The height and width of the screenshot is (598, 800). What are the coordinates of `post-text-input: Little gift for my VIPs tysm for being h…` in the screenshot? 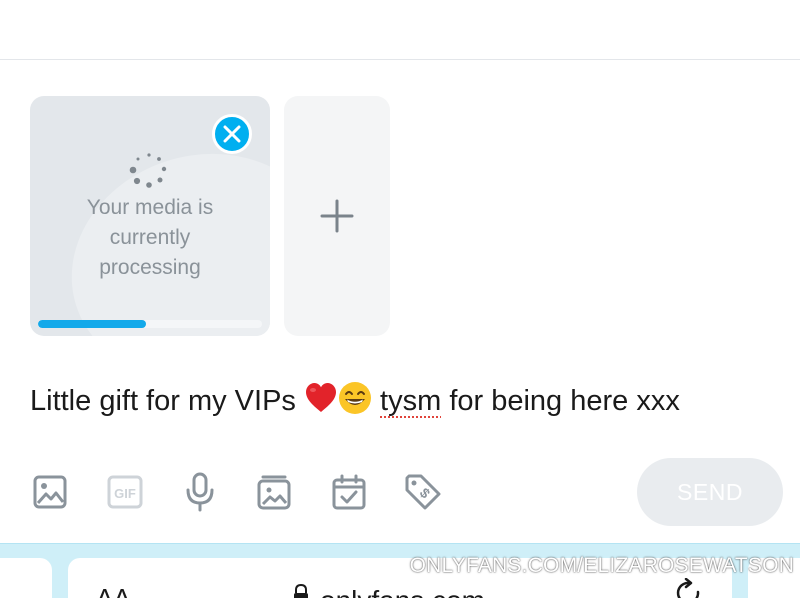 It's located at (355, 400).